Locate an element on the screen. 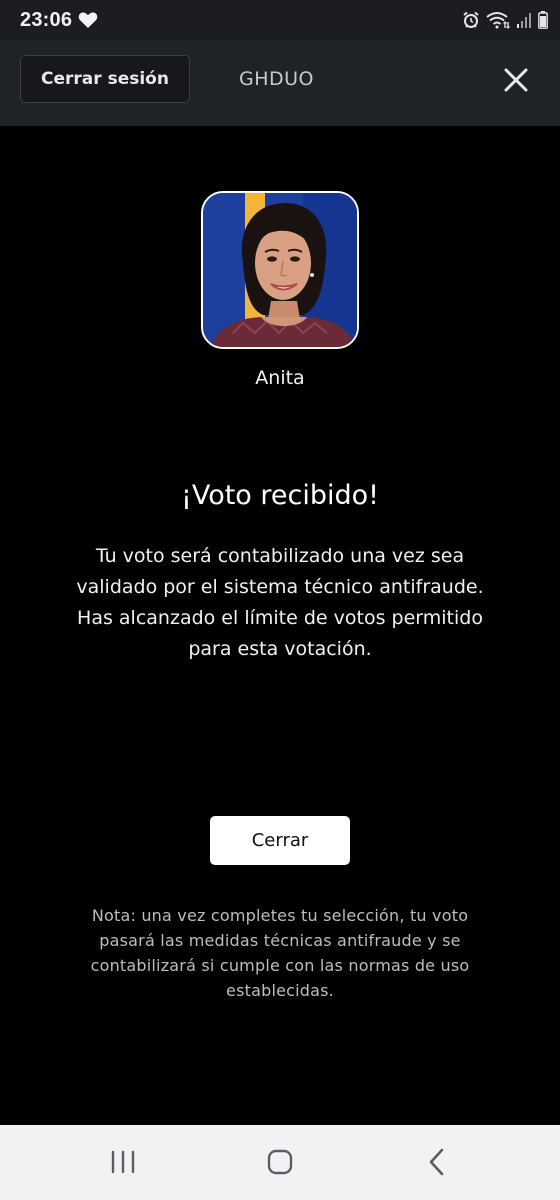 The height and width of the screenshot is (1200, 560). candidate-avatar is located at coordinates (280, 270).